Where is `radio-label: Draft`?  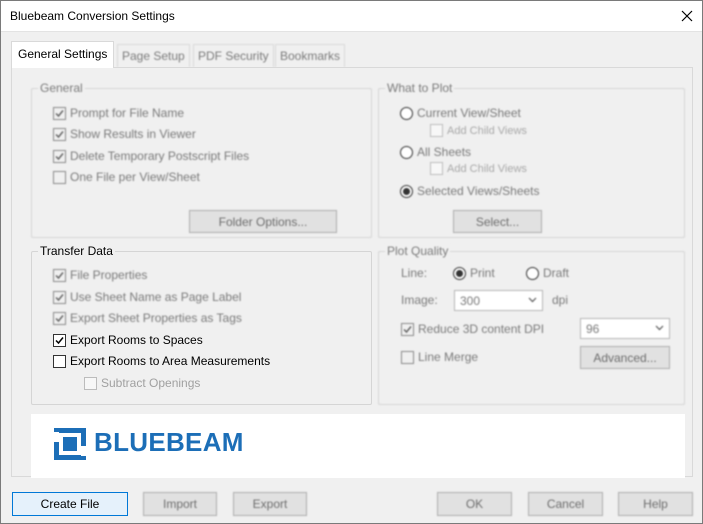 radio-label: Draft is located at coordinates (556, 273).